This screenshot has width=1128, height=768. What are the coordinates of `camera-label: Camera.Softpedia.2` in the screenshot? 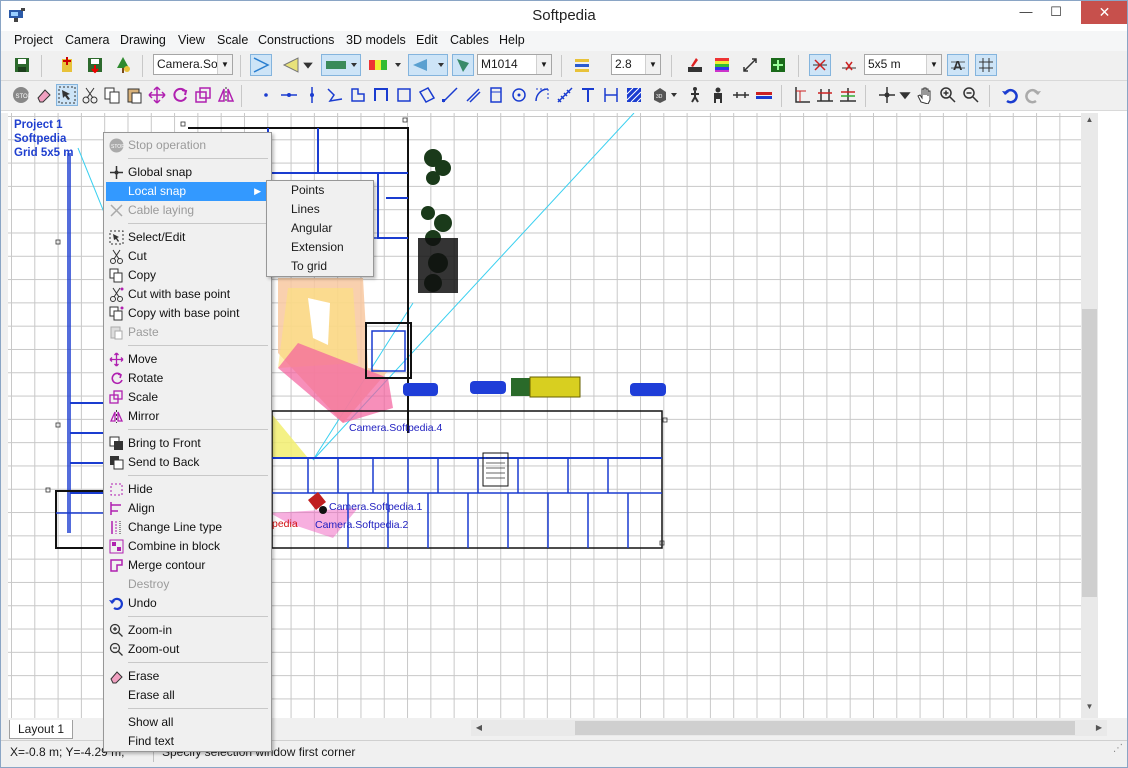 It's located at (361, 525).